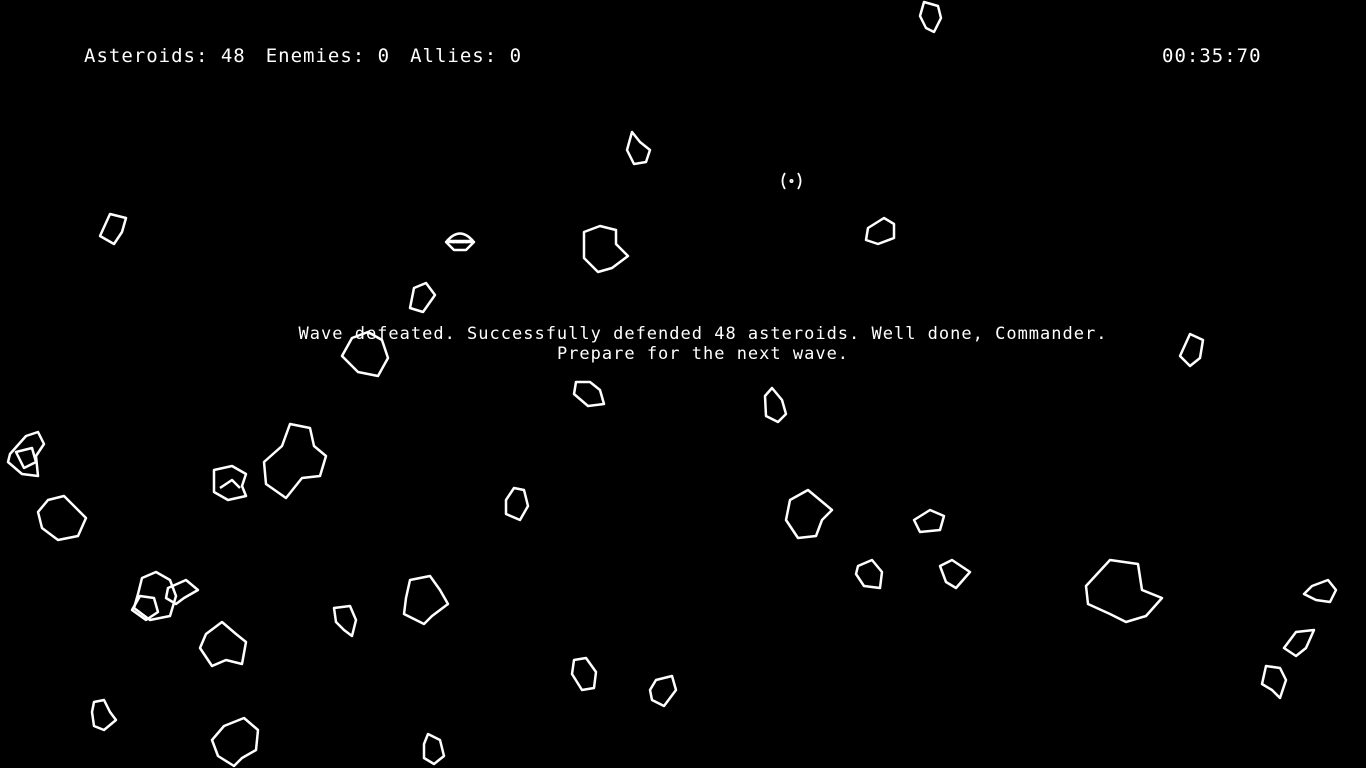  I want to click on allies-count: Allies: 0, so click(466, 56).